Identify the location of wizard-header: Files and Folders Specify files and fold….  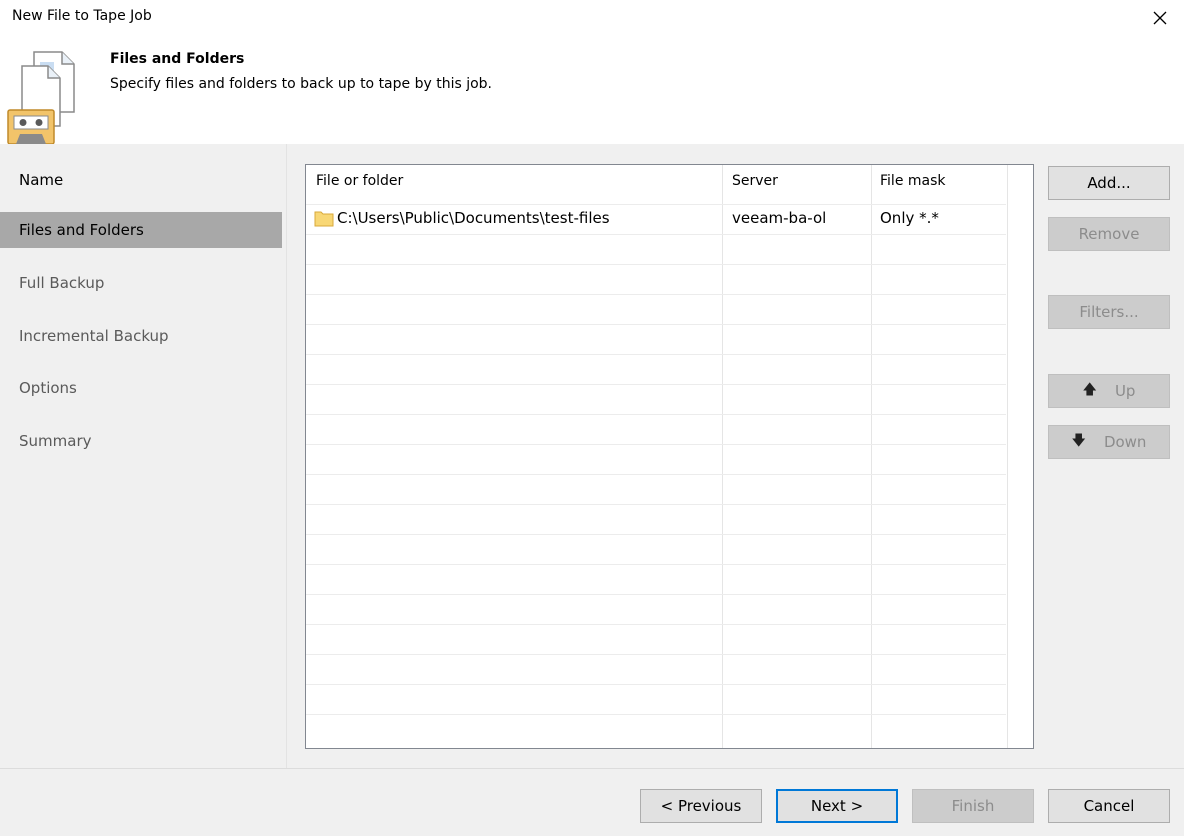
(592, 90).